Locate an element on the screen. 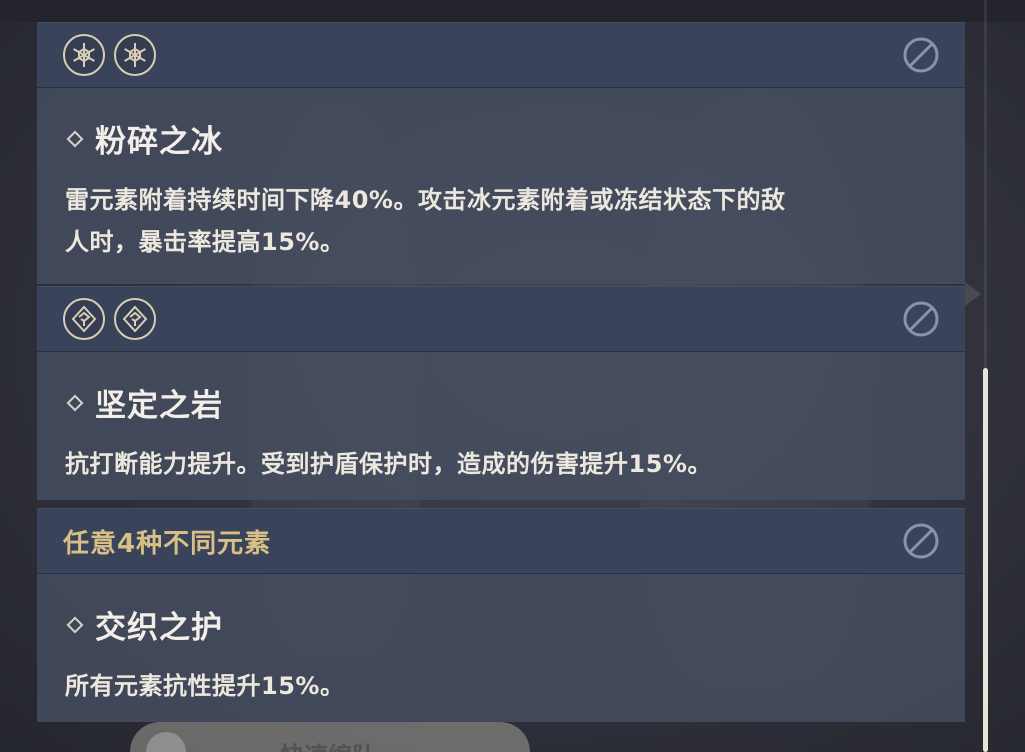  resonance-title-row: 粉碎之冰 is located at coordinates (501, 138).